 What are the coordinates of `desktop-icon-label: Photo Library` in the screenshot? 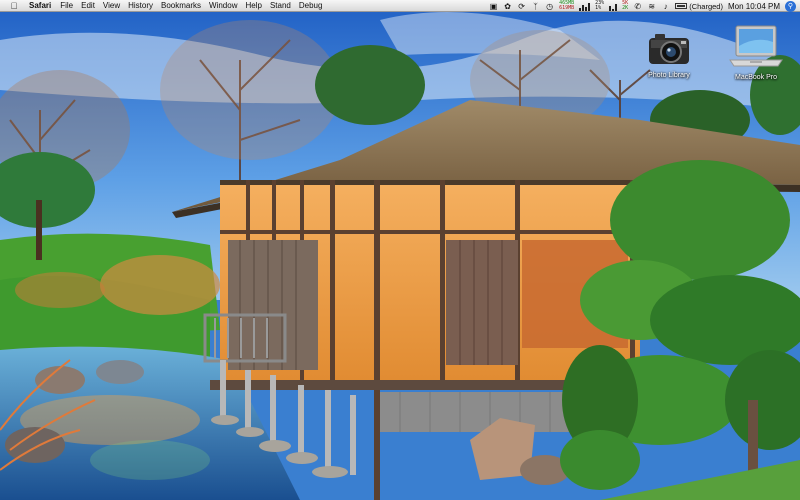 It's located at (669, 75).